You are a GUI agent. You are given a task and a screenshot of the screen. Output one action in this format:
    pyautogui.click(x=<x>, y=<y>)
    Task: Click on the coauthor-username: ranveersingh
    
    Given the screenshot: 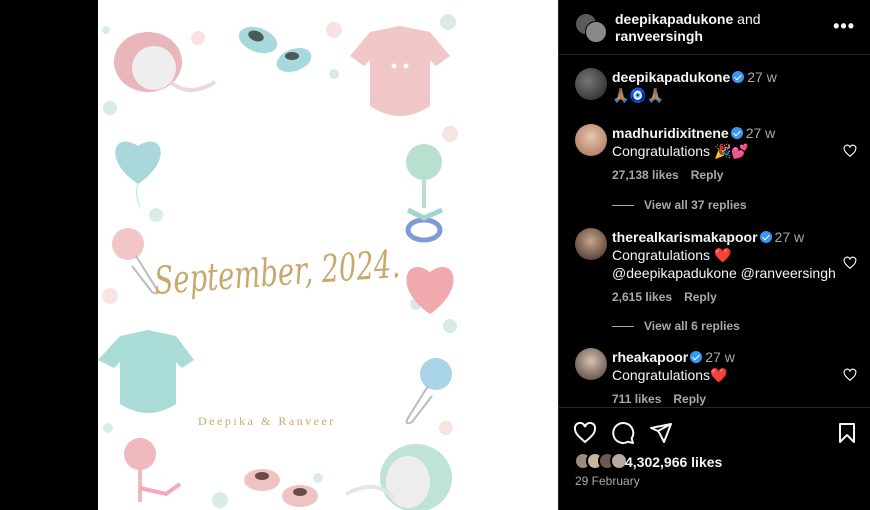 What is the action you would take?
    pyautogui.click(x=659, y=36)
    